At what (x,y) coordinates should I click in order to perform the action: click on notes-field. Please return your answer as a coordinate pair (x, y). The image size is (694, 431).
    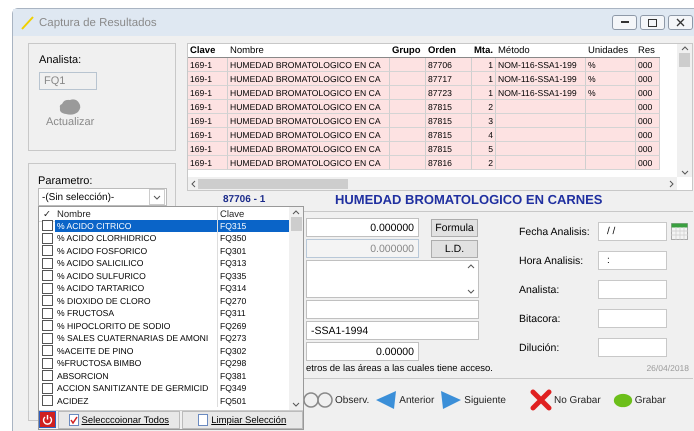
    Looking at the image, I should click on (392, 279).